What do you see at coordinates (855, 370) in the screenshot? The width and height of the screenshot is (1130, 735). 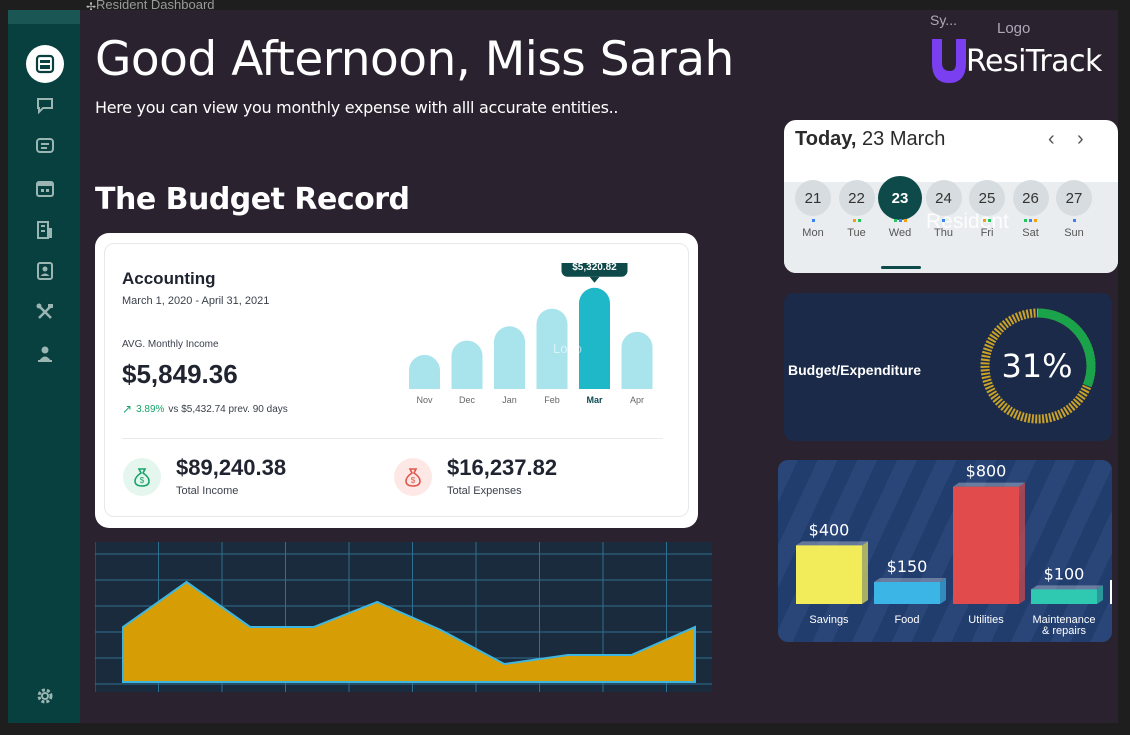 I see `budget-gauge-label: Budget/Expenditure` at bounding box center [855, 370].